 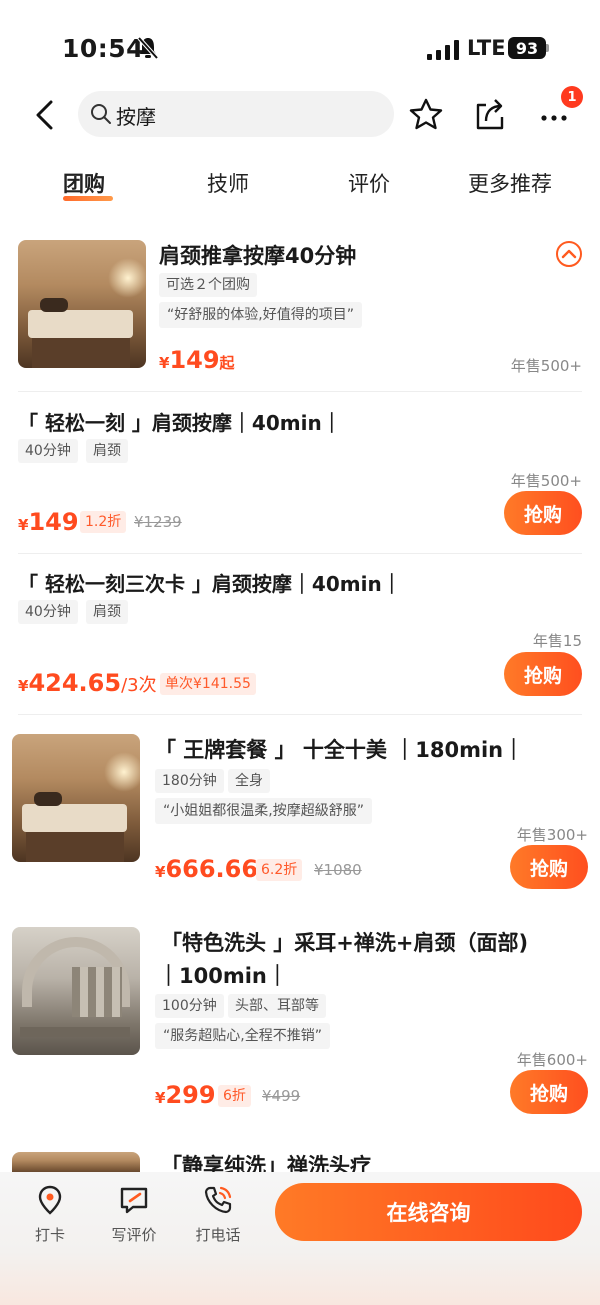 I want to click on back-arrow-icon, so click(x=45, y=115).